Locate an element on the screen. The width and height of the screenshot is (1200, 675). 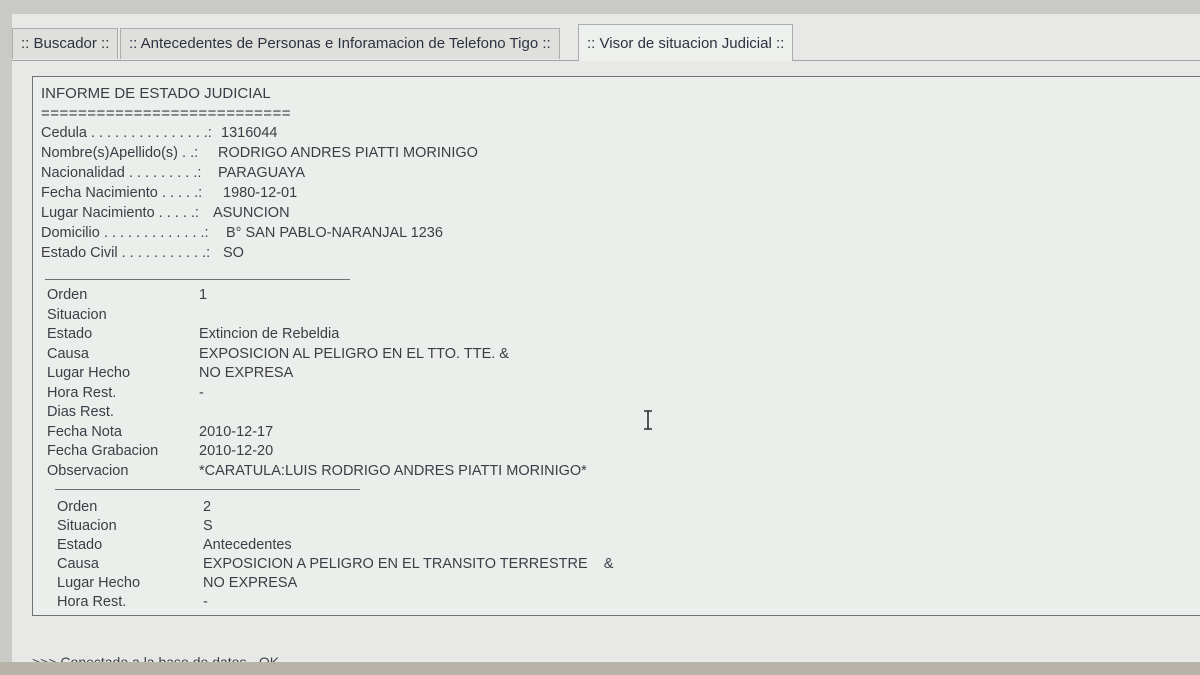
record-field-value: 2 is located at coordinates (207, 507).